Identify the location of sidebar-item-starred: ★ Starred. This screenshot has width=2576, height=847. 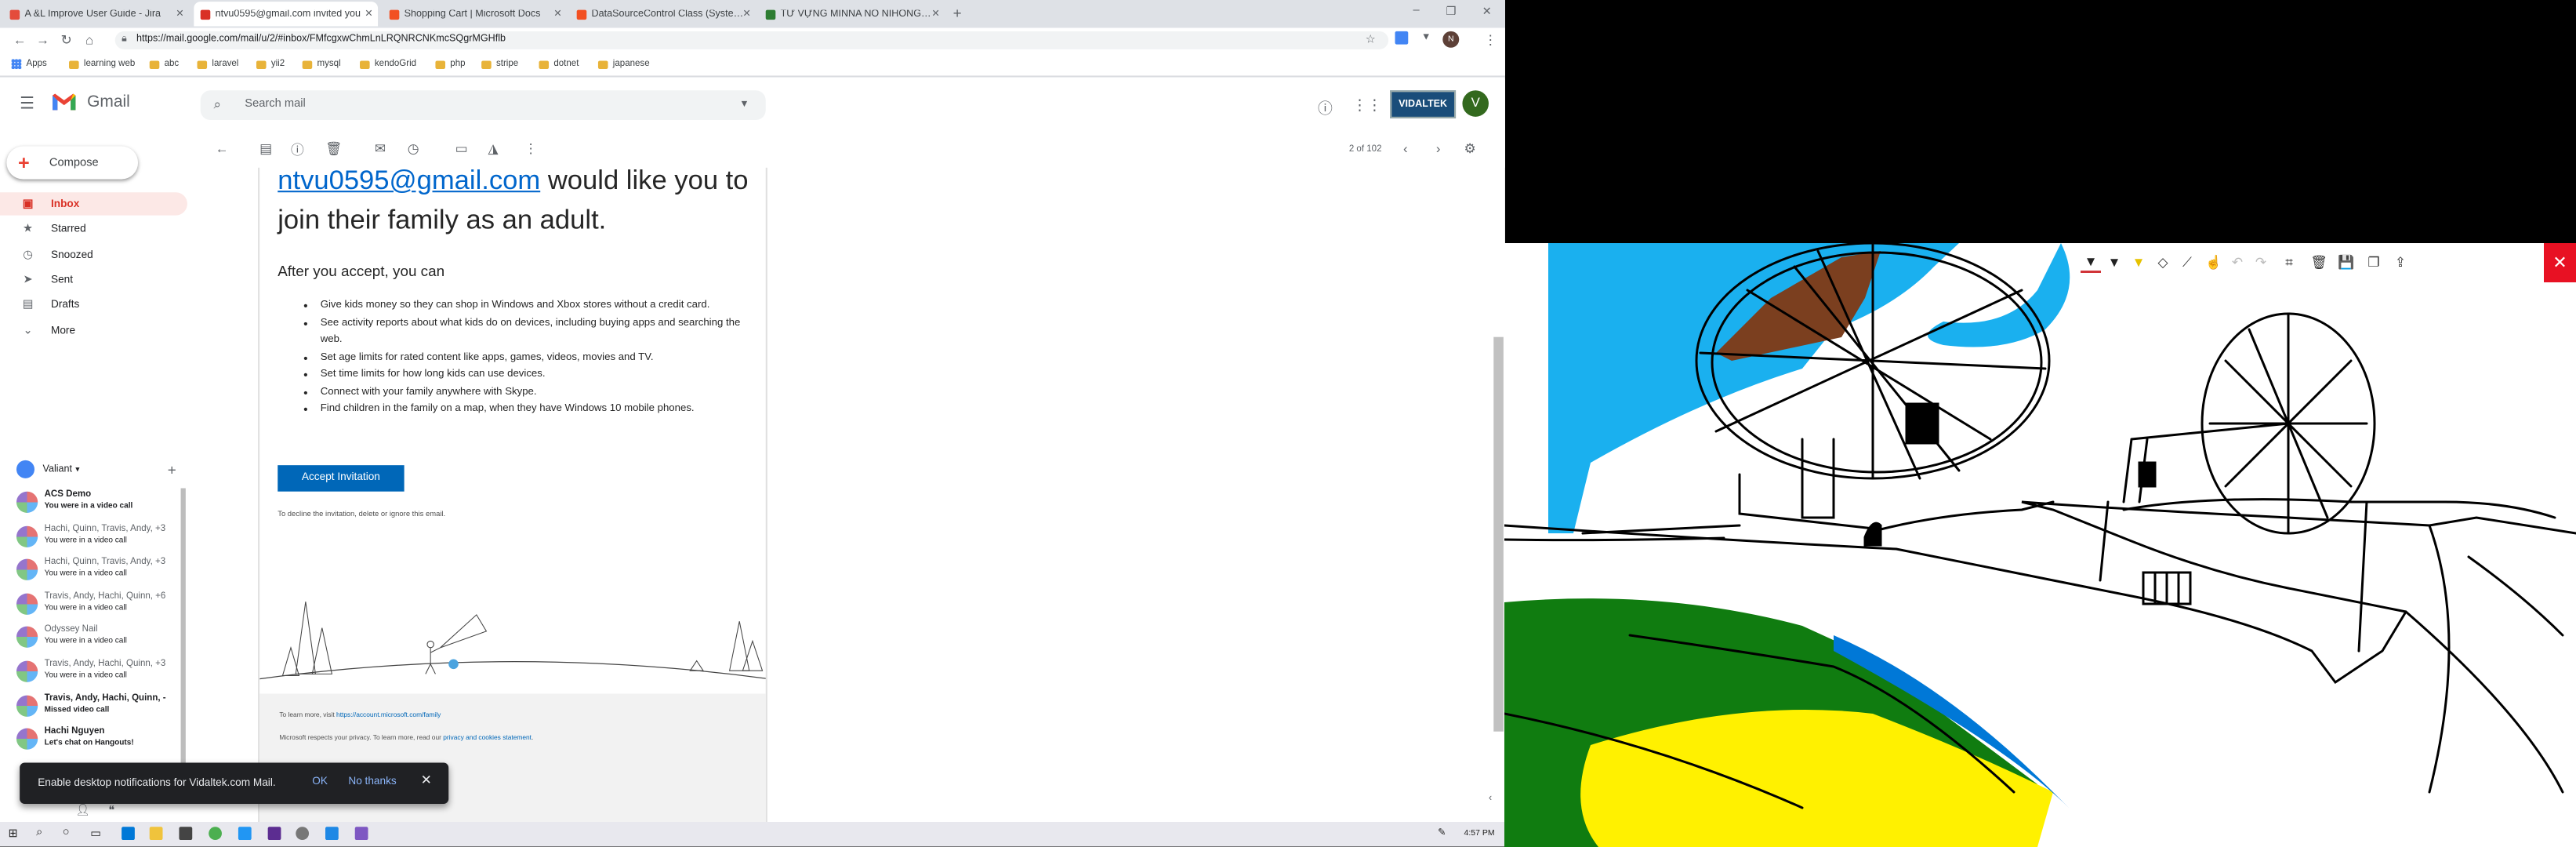
(94, 228).